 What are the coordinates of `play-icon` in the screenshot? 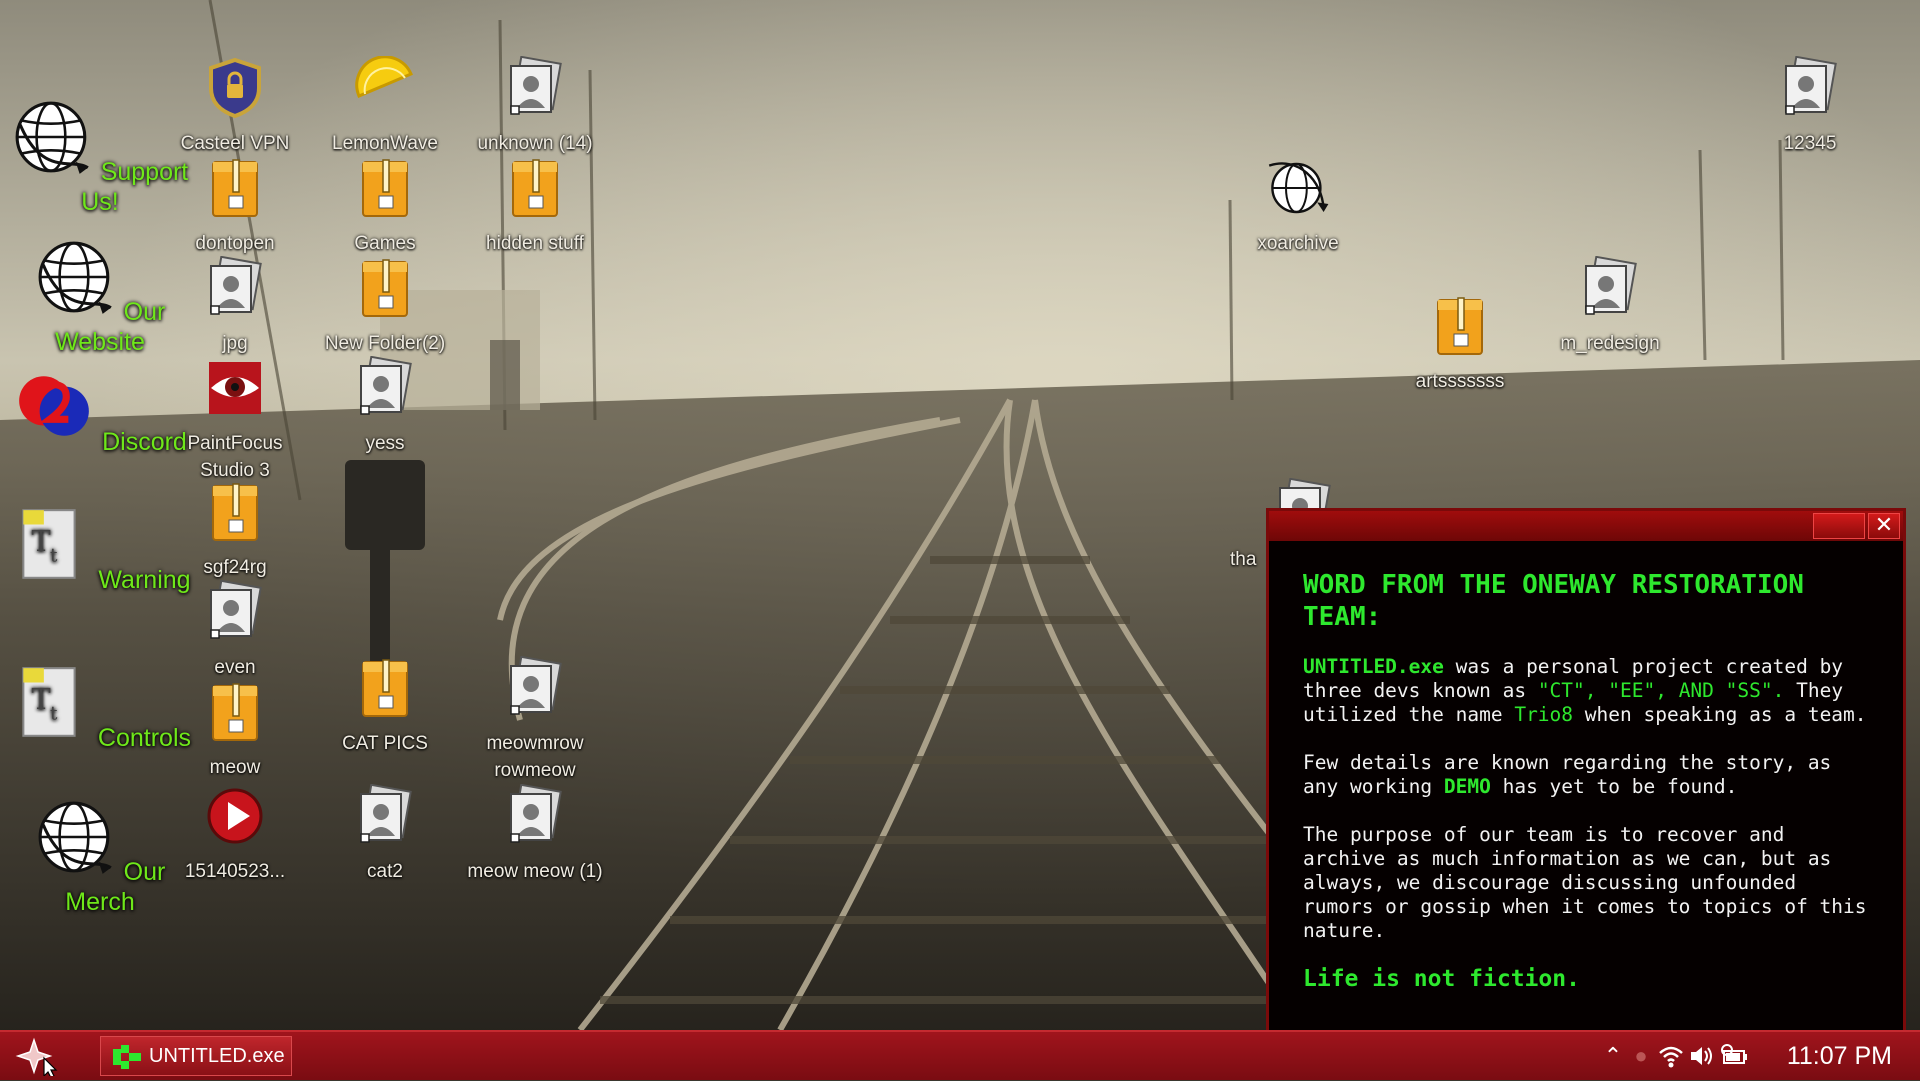 It's located at (235, 816).